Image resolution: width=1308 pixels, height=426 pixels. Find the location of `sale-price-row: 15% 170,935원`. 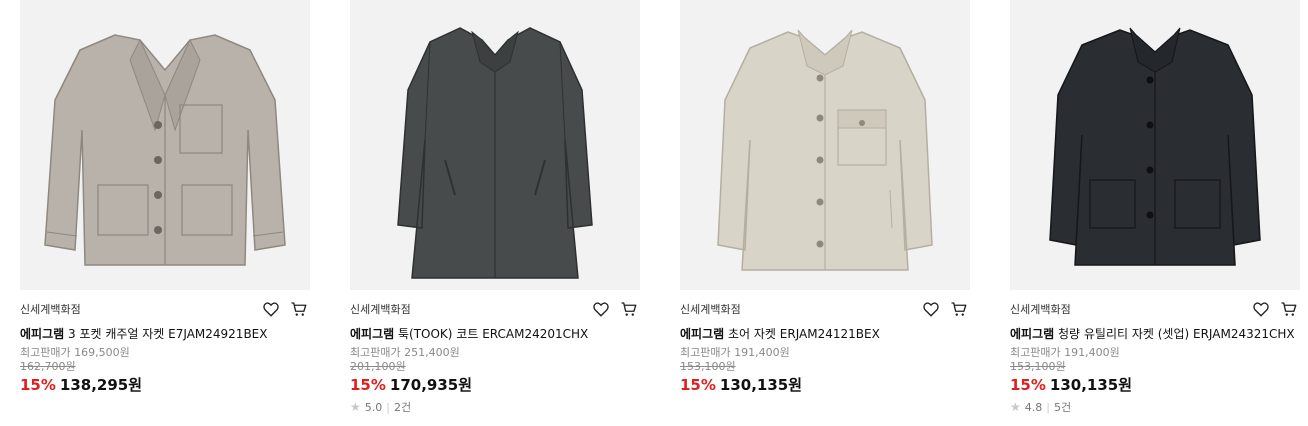

sale-price-row: 15% 170,935원 is located at coordinates (495, 385).